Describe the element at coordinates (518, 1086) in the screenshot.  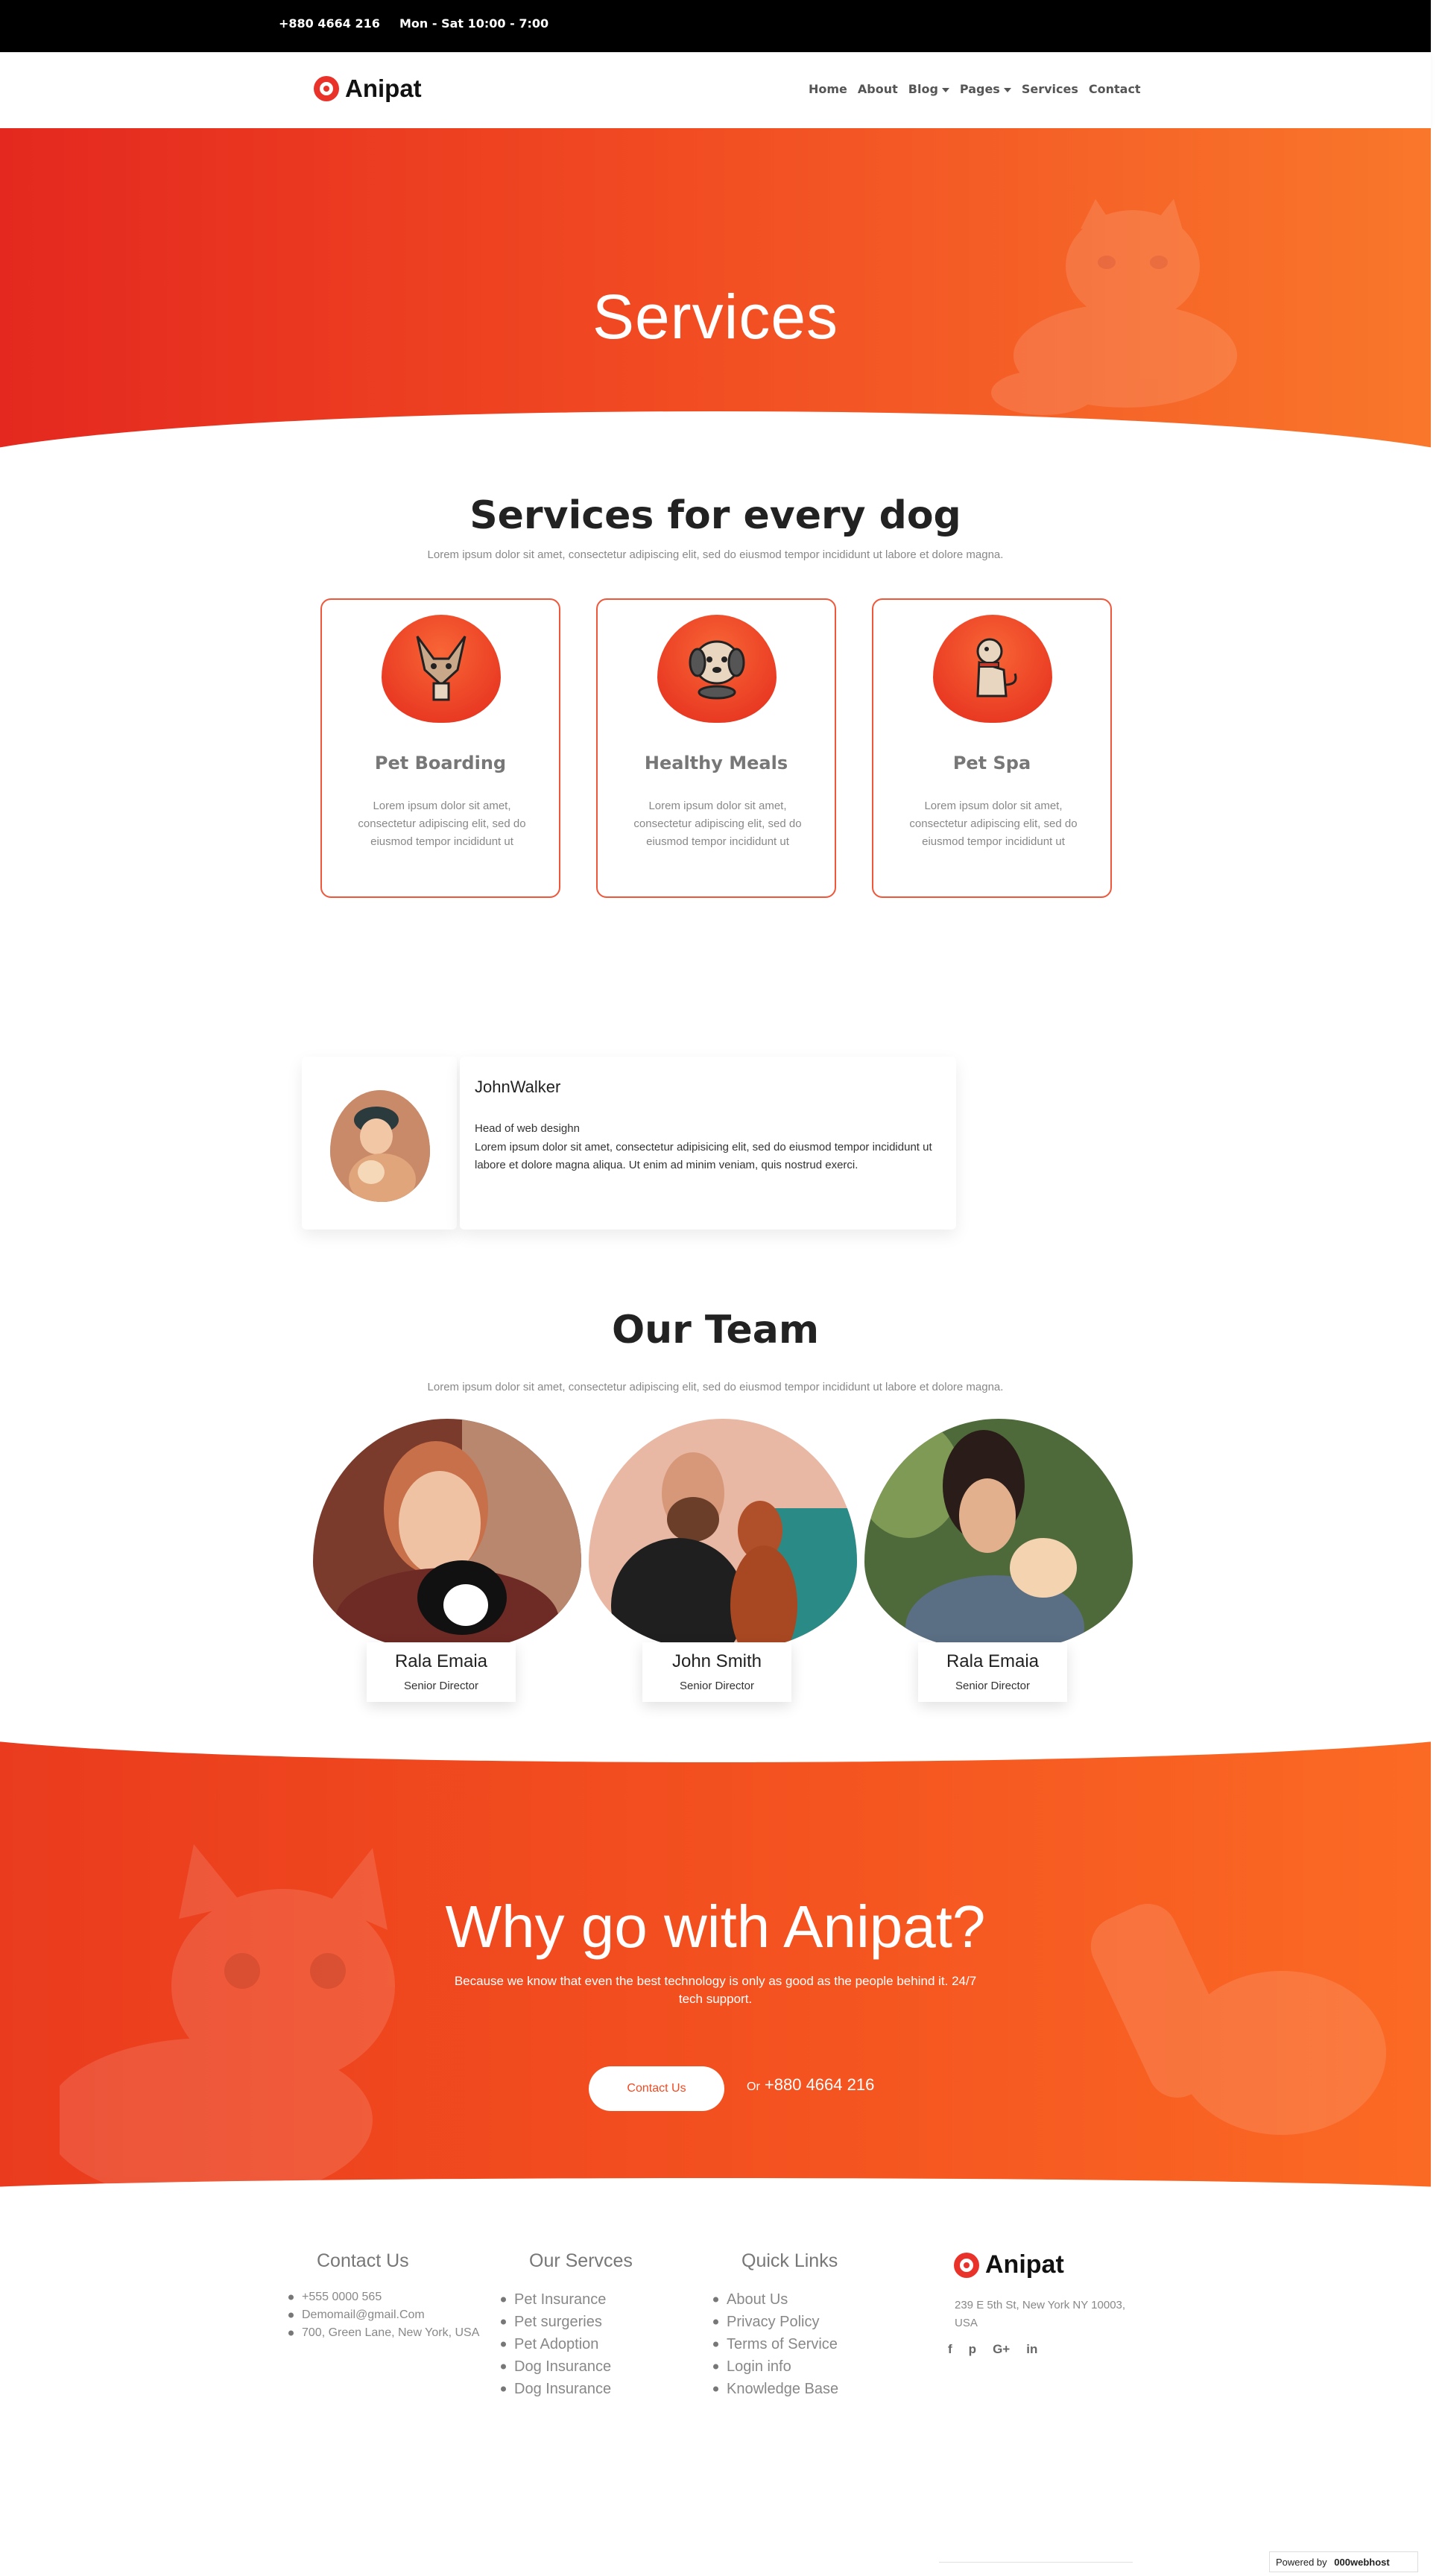
I see `testimonial-name: JohnWalker` at that location.